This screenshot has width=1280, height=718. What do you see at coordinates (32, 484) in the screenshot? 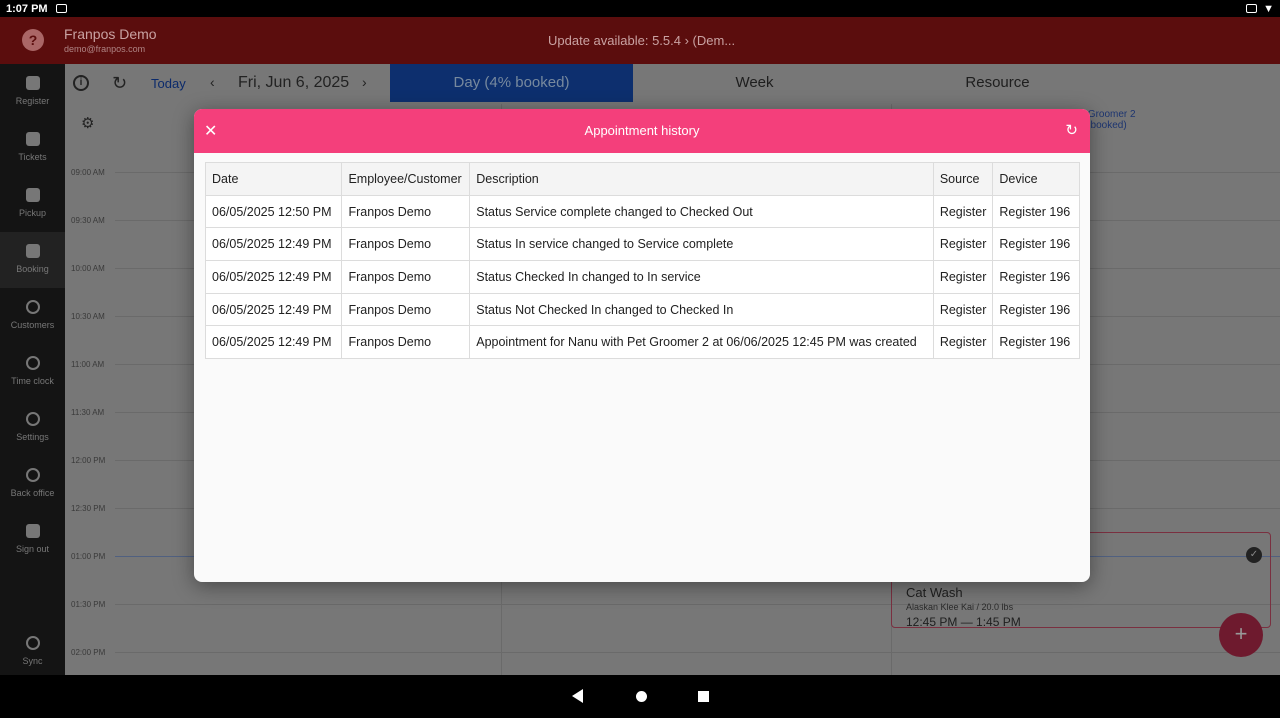
I see `sidebar-item-back-office: Back office` at bounding box center [32, 484].